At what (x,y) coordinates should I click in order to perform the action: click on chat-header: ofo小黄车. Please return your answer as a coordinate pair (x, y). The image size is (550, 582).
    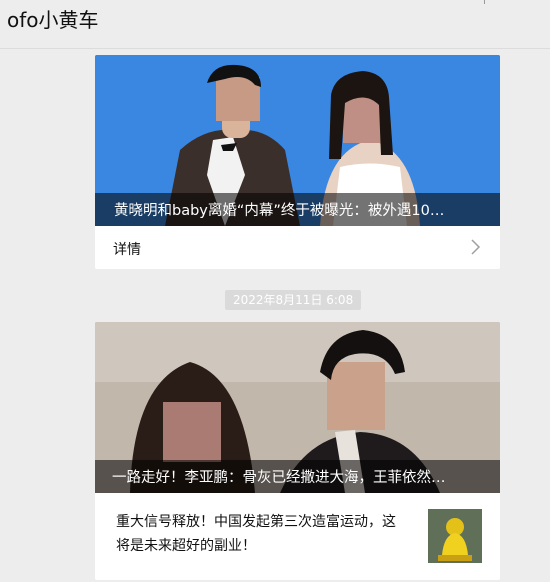
    Looking at the image, I should click on (275, 24).